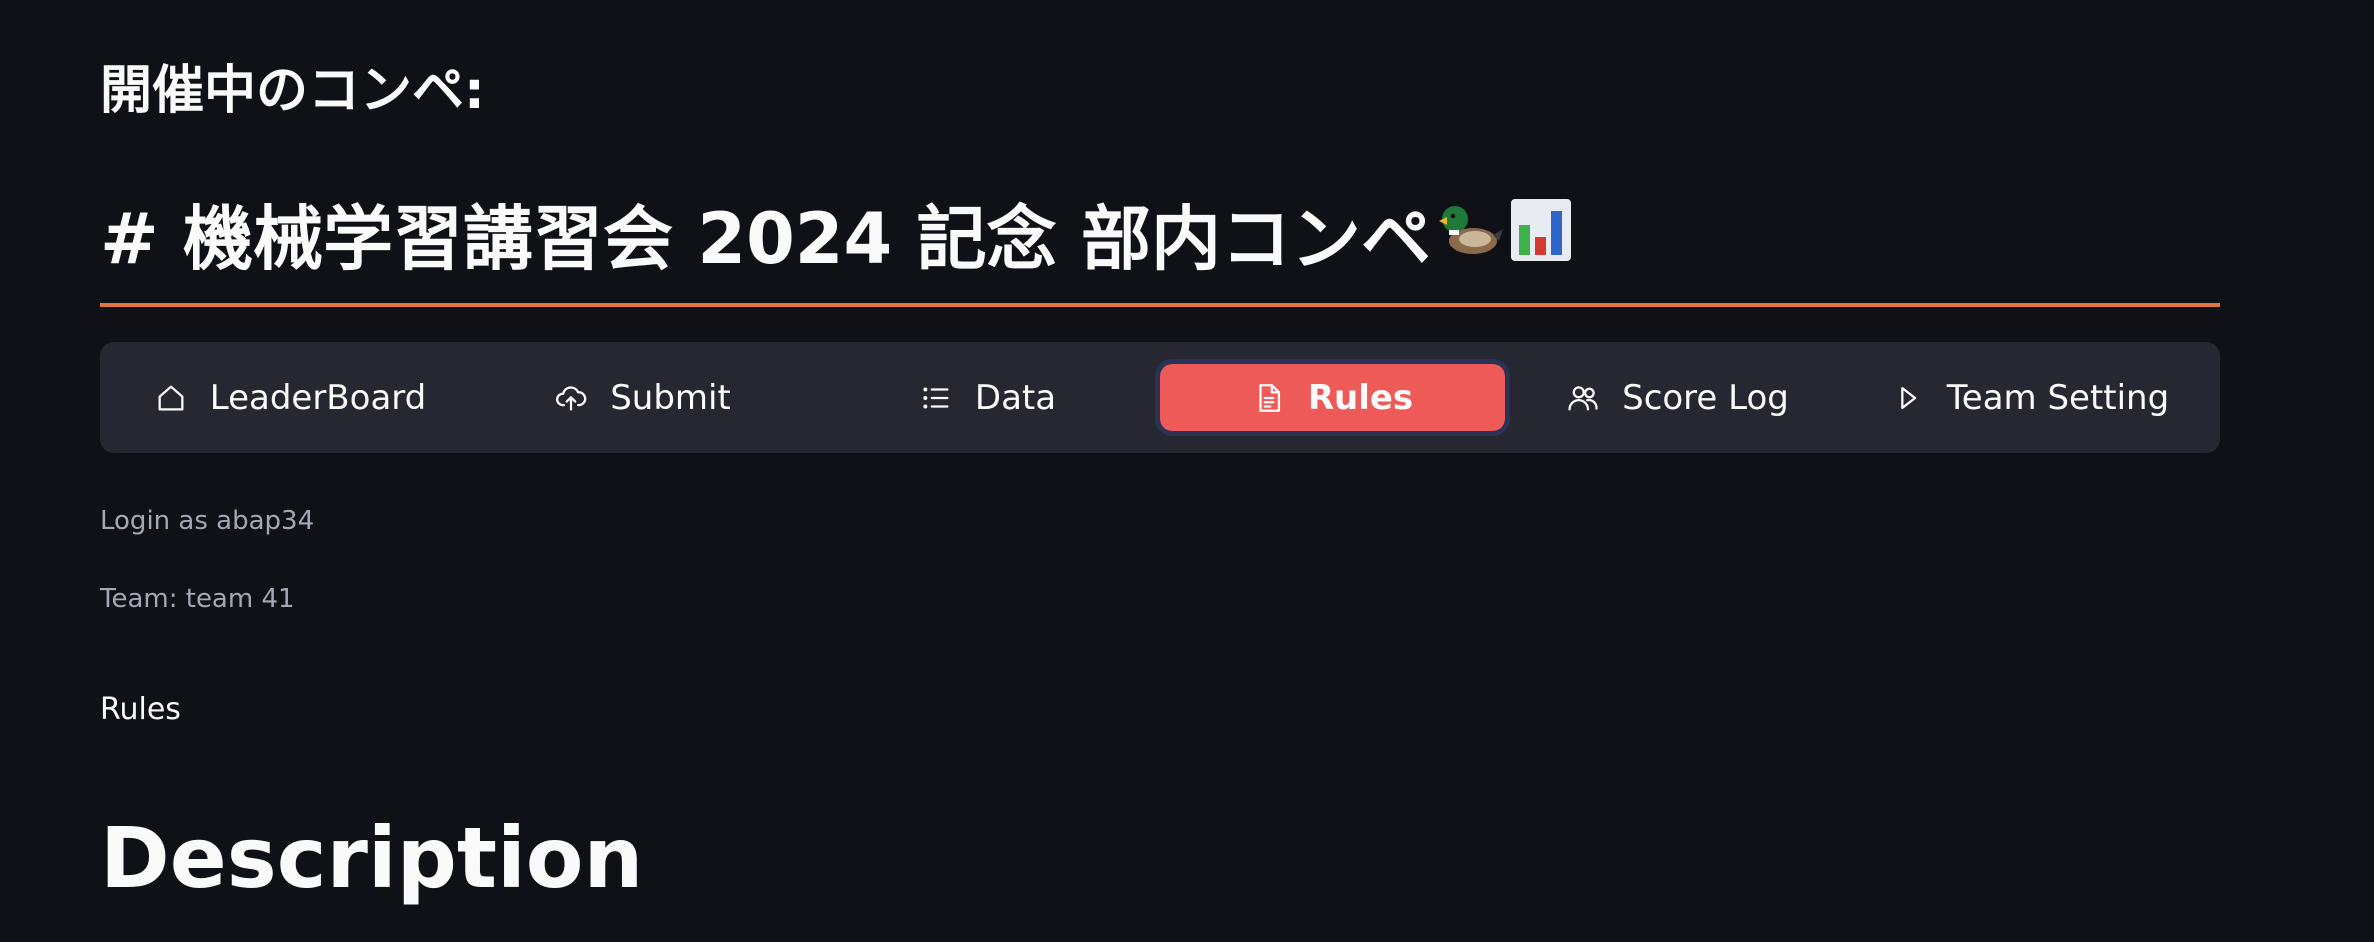  What do you see at coordinates (1908, 398) in the screenshot?
I see `play-icon` at bounding box center [1908, 398].